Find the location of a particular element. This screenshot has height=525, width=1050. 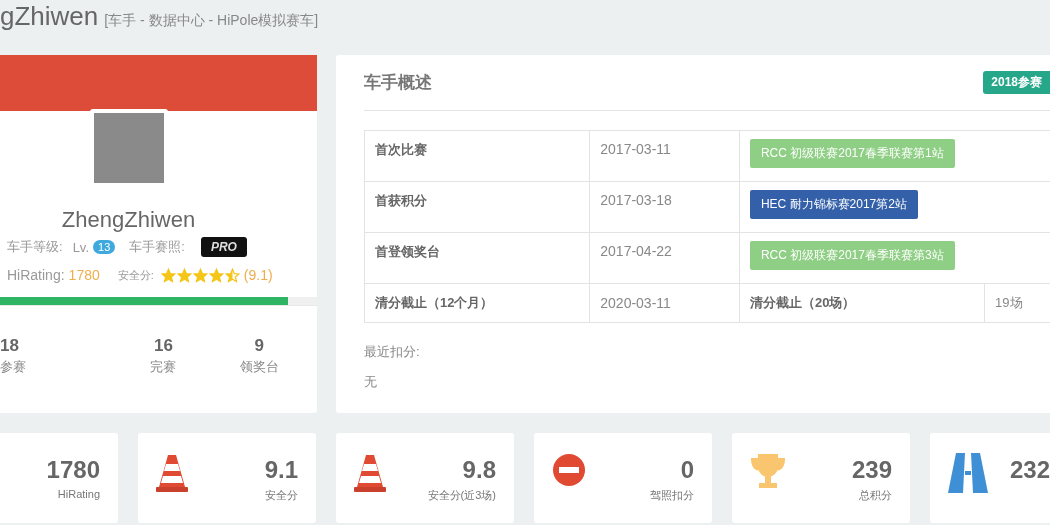

stat-value: 9 is located at coordinates (259, 346).